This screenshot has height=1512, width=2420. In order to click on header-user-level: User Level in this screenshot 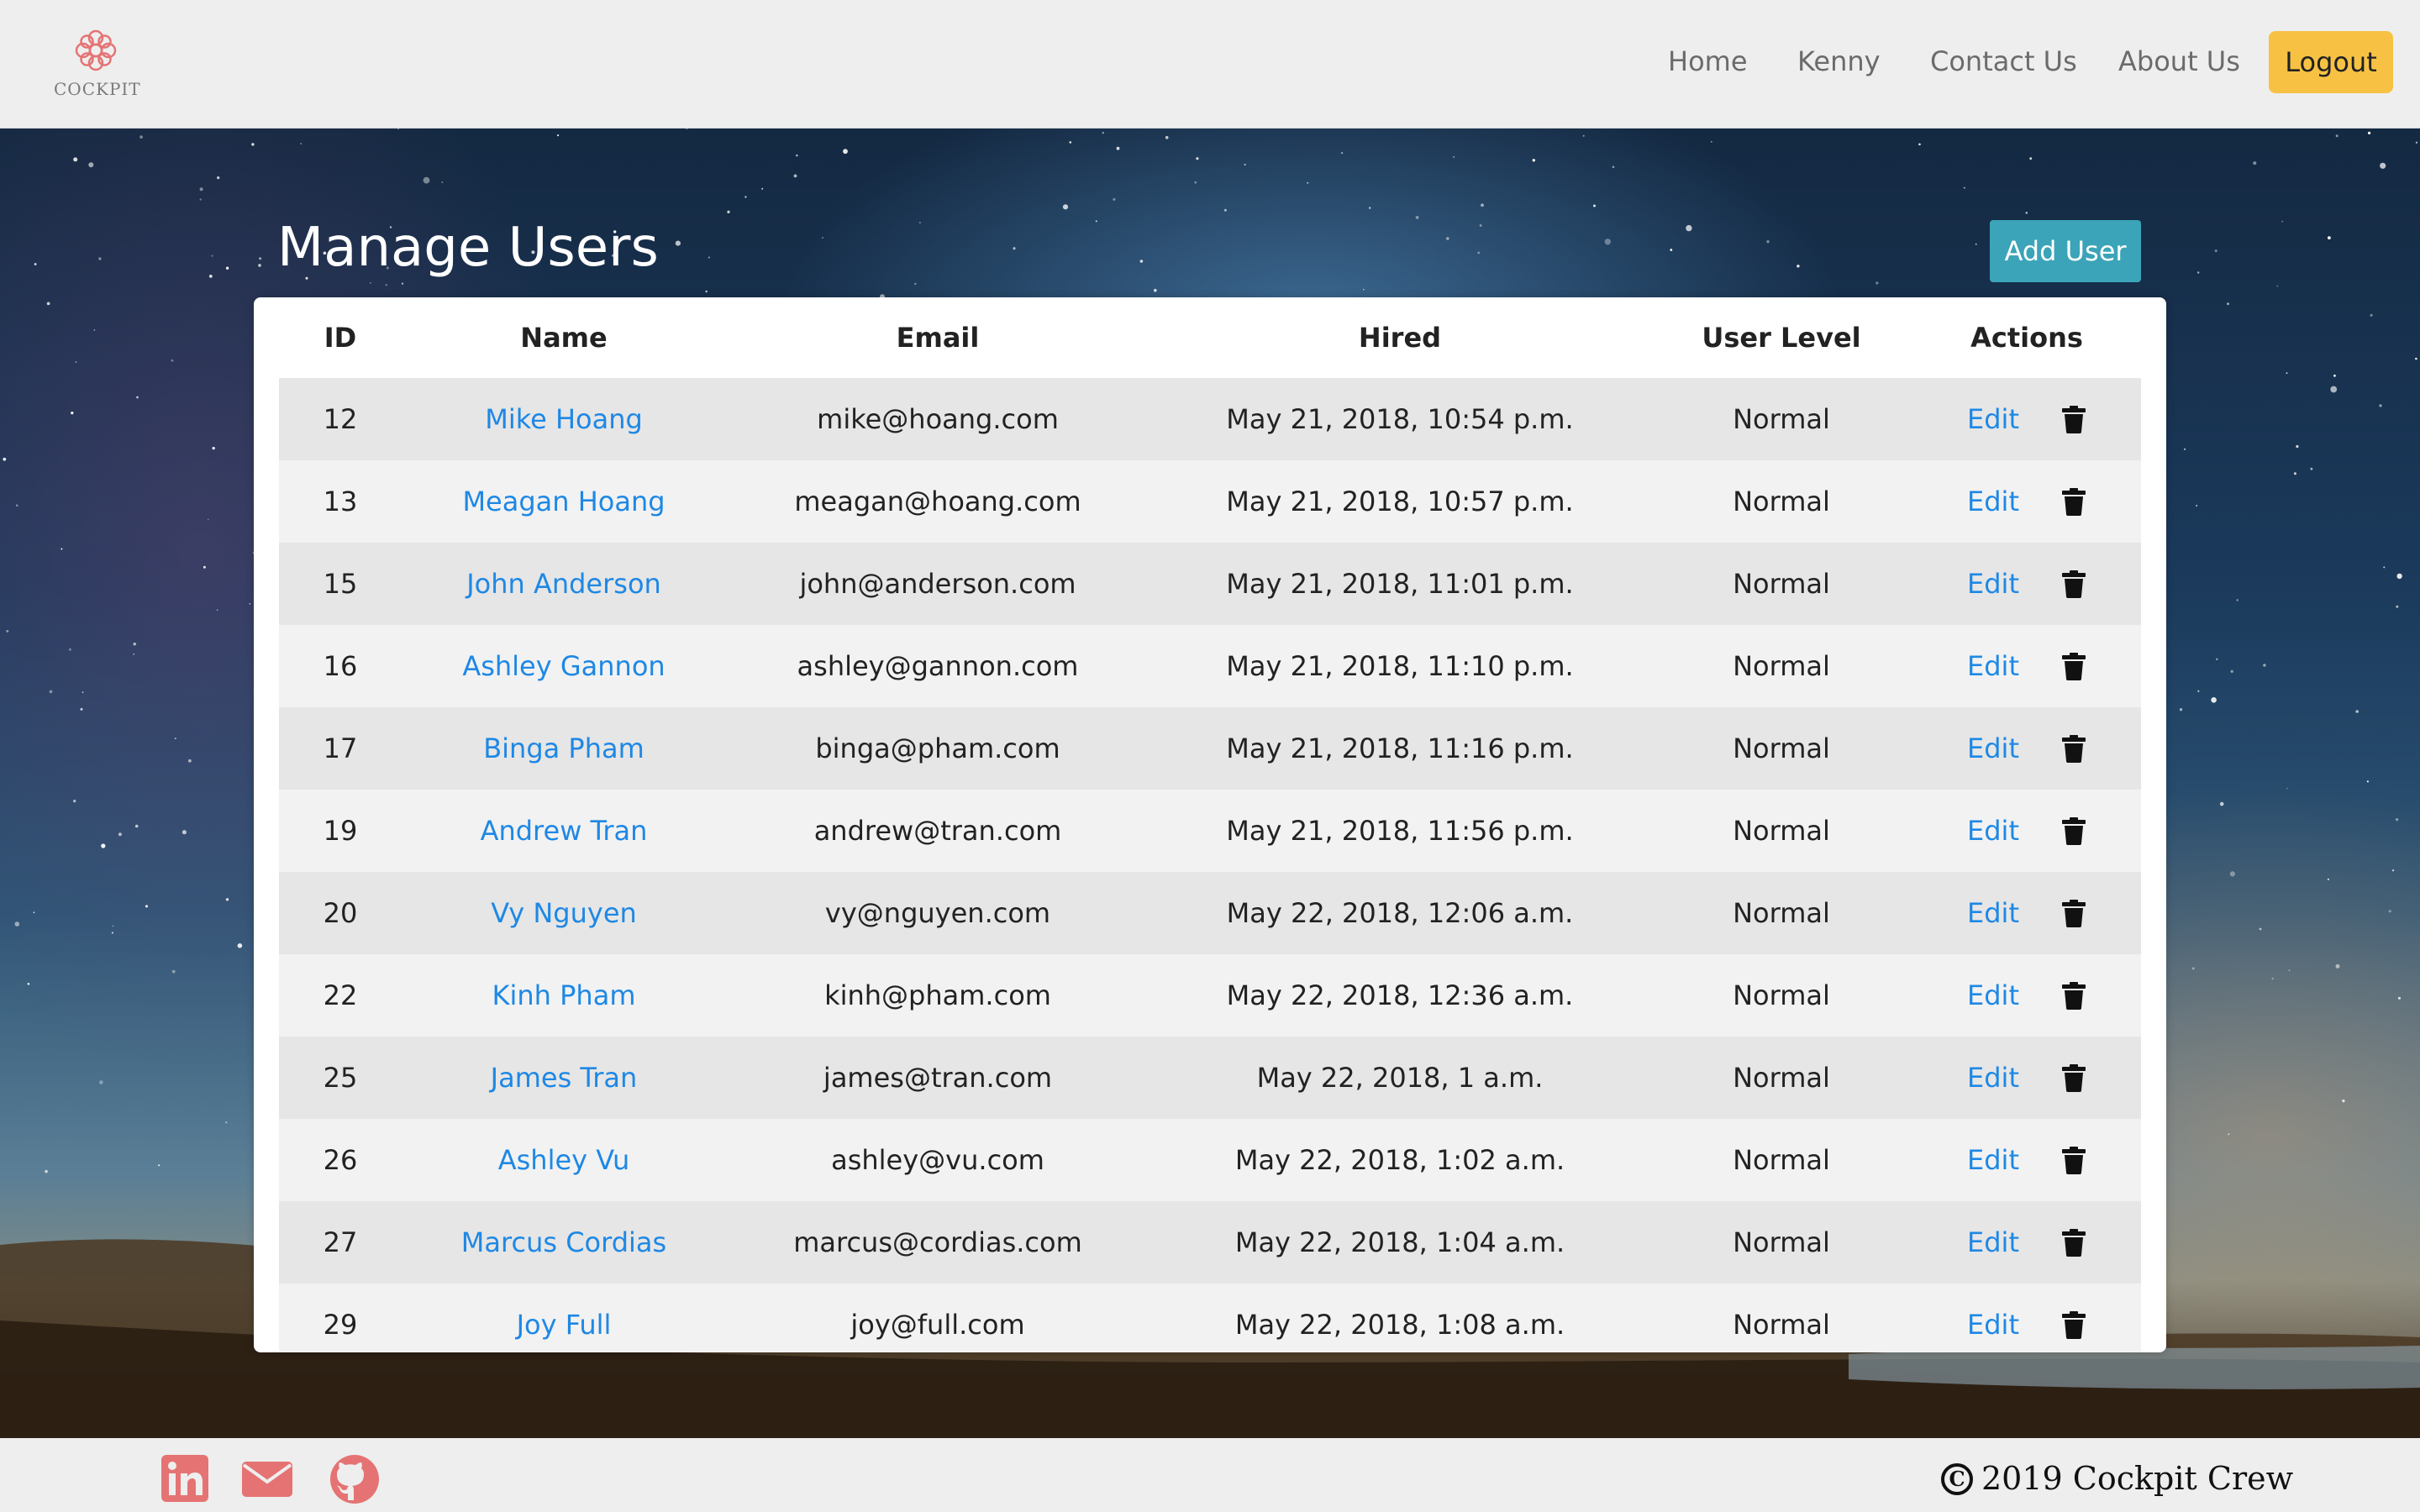, I will do `click(1782, 338)`.